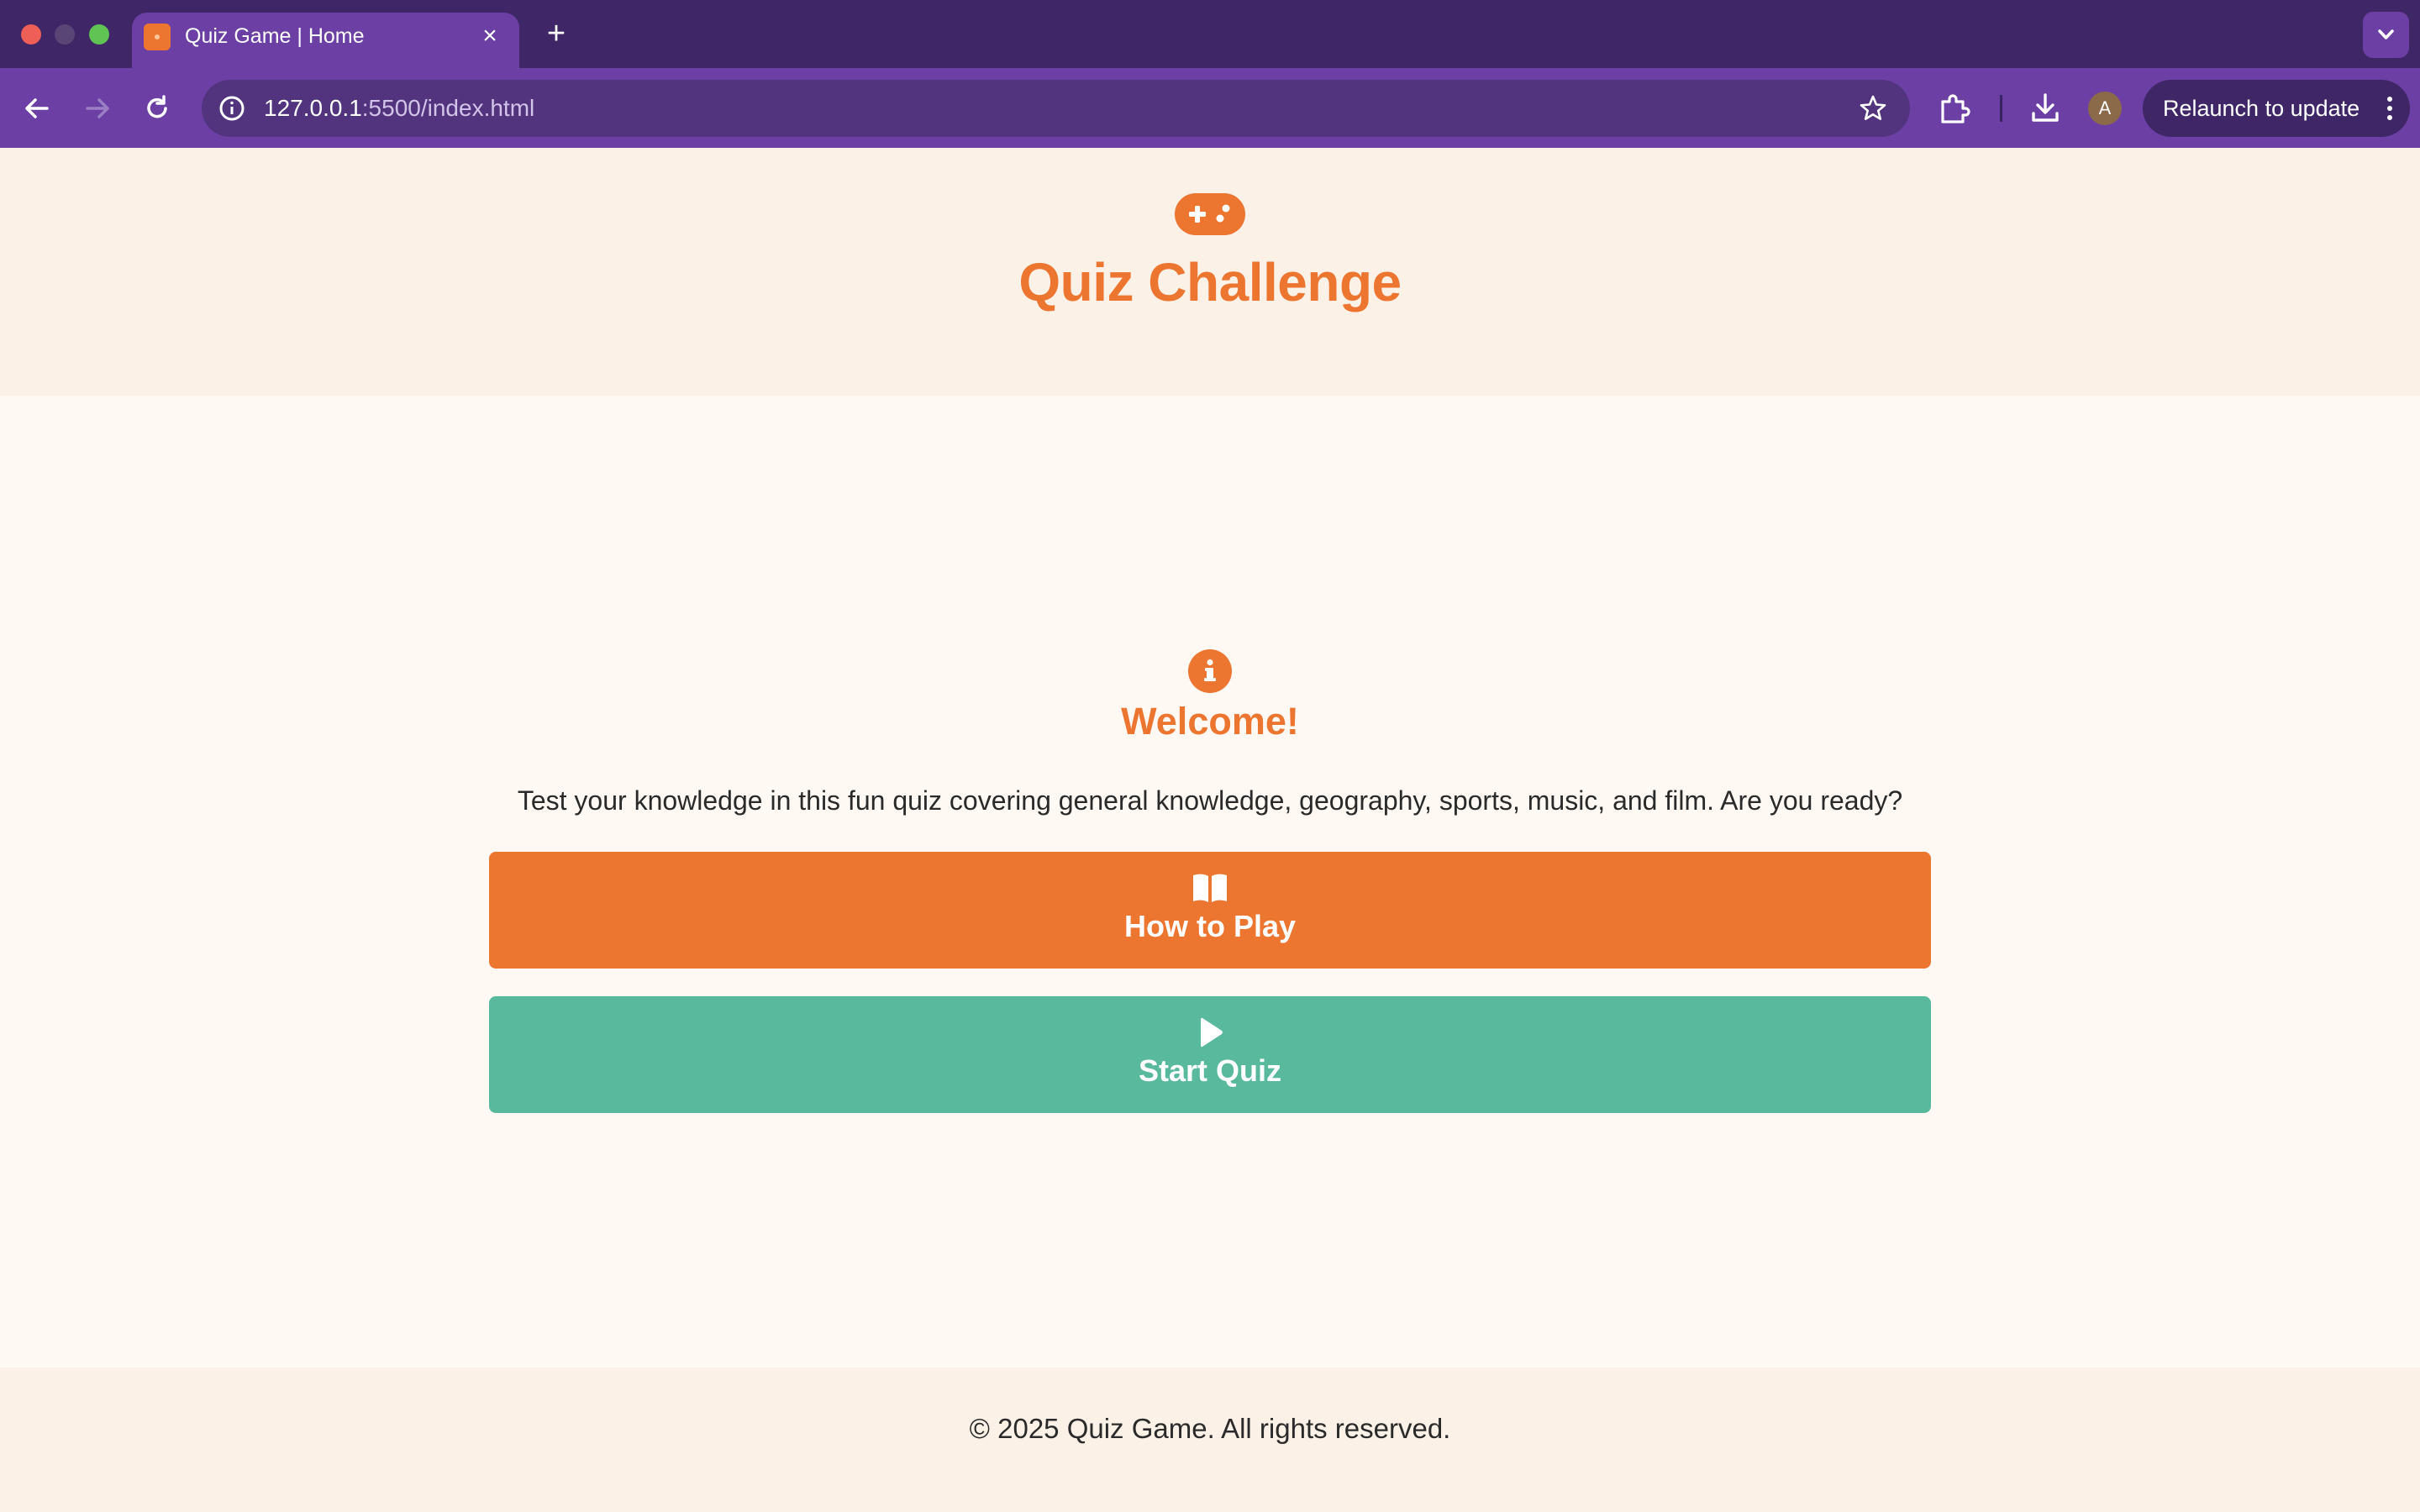 The width and height of the screenshot is (2420, 1512). I want to click on tab-quiz-game: Quiz Game | Home ×, so click(325, 40).